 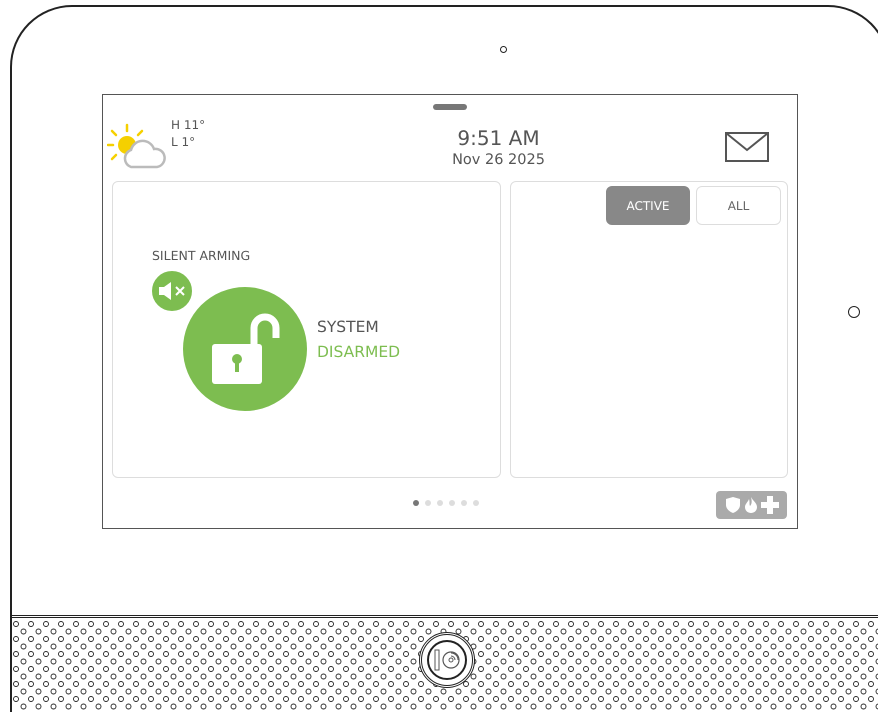 I want to click on filter-tab: ALL, so click(x=738, y=205).